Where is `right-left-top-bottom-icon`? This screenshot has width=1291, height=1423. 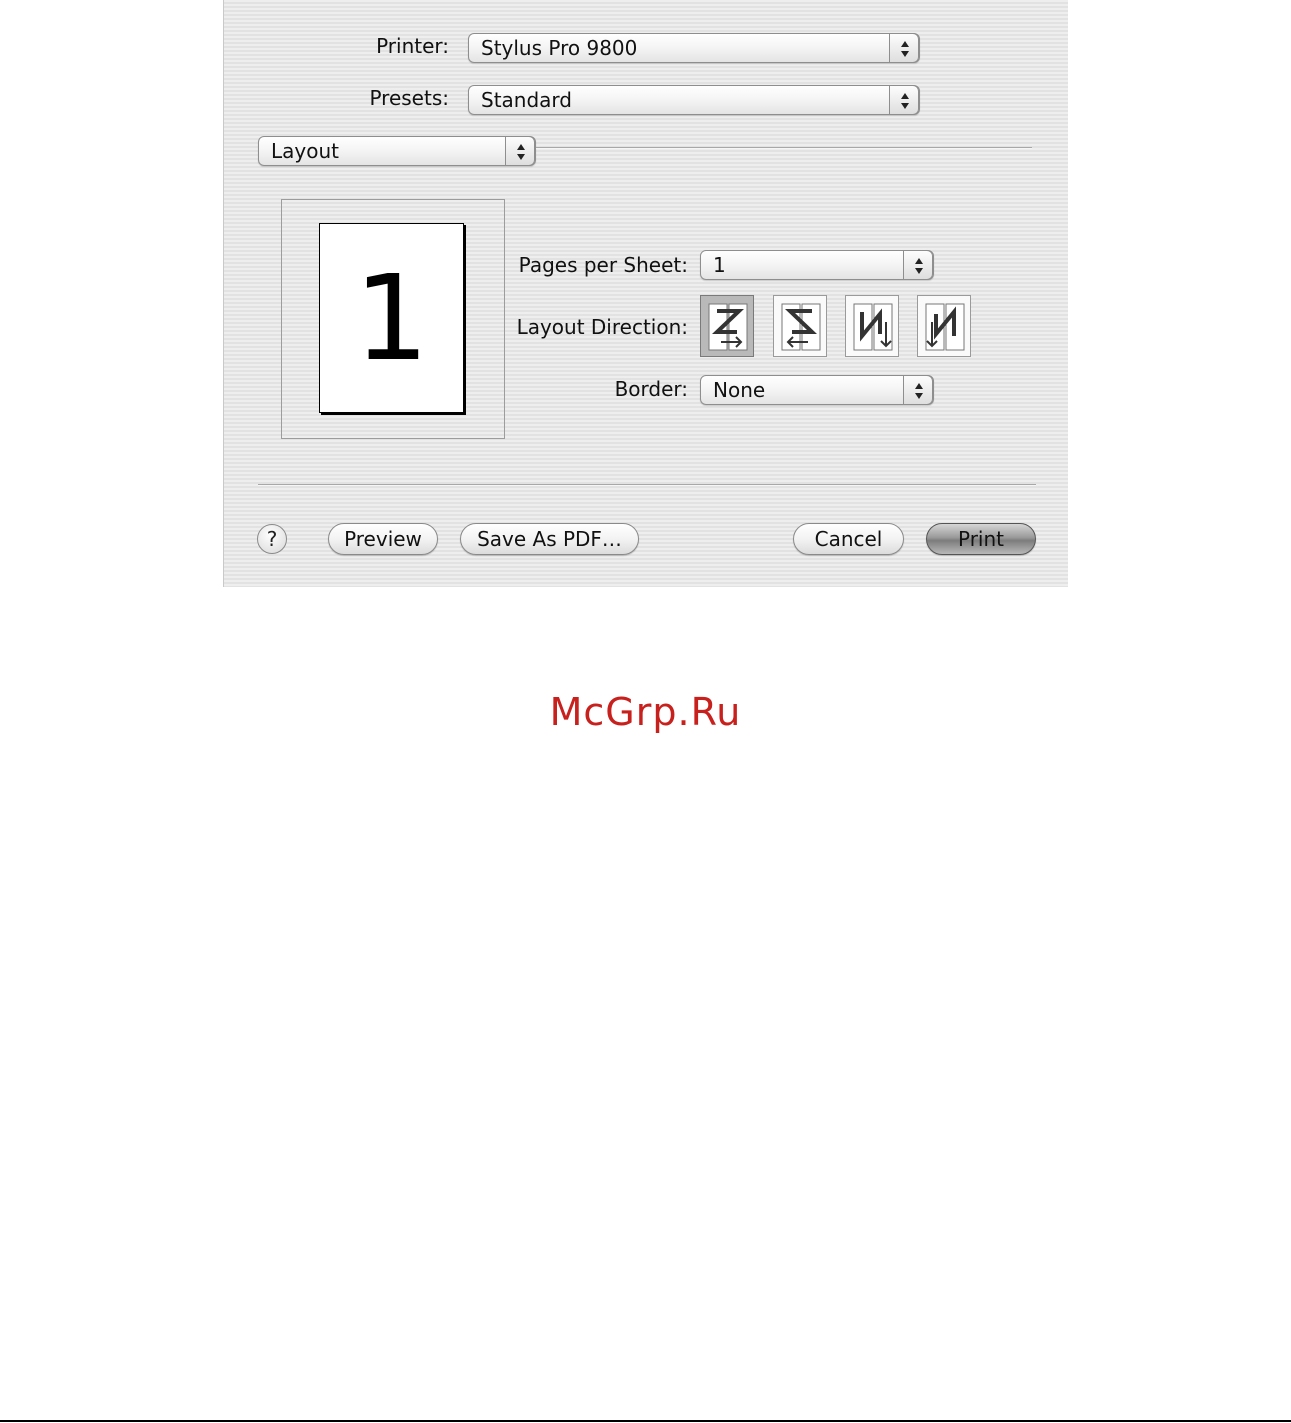
right-left-top-bottom-icon is located at coordinates (801, 327).